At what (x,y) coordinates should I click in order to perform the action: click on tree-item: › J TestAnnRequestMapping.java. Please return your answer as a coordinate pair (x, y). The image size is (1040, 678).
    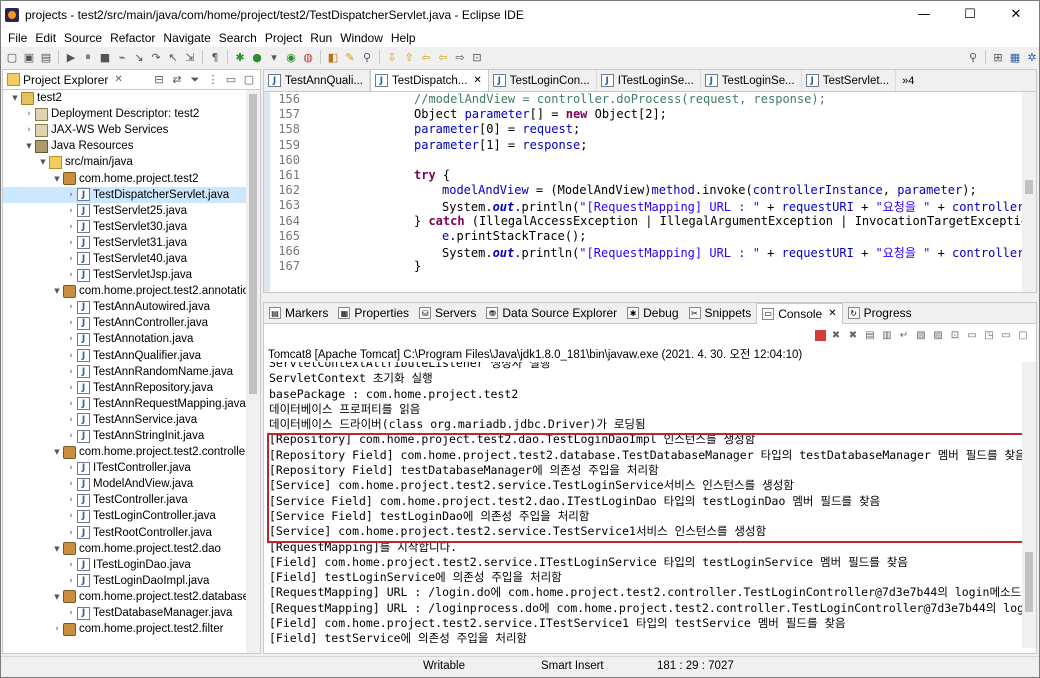
    Looking at the image, I should click on (131, 404).